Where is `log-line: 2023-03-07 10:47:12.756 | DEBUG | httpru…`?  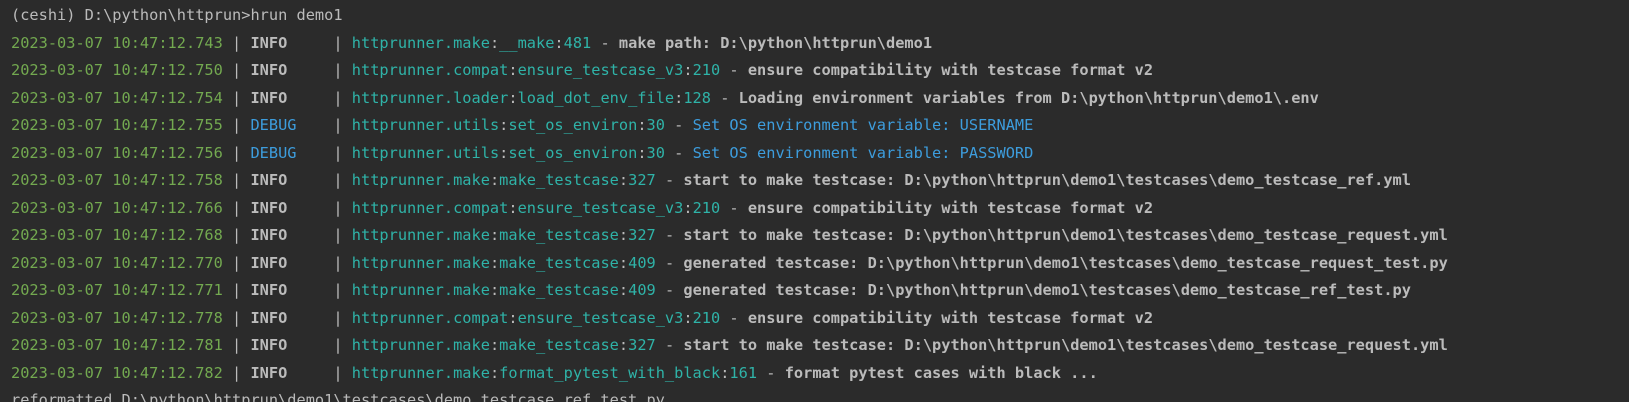
log-line: 2023-03-07 10:47:12.756 | DEBUG | httpru… is located at coordinates (820, 154).